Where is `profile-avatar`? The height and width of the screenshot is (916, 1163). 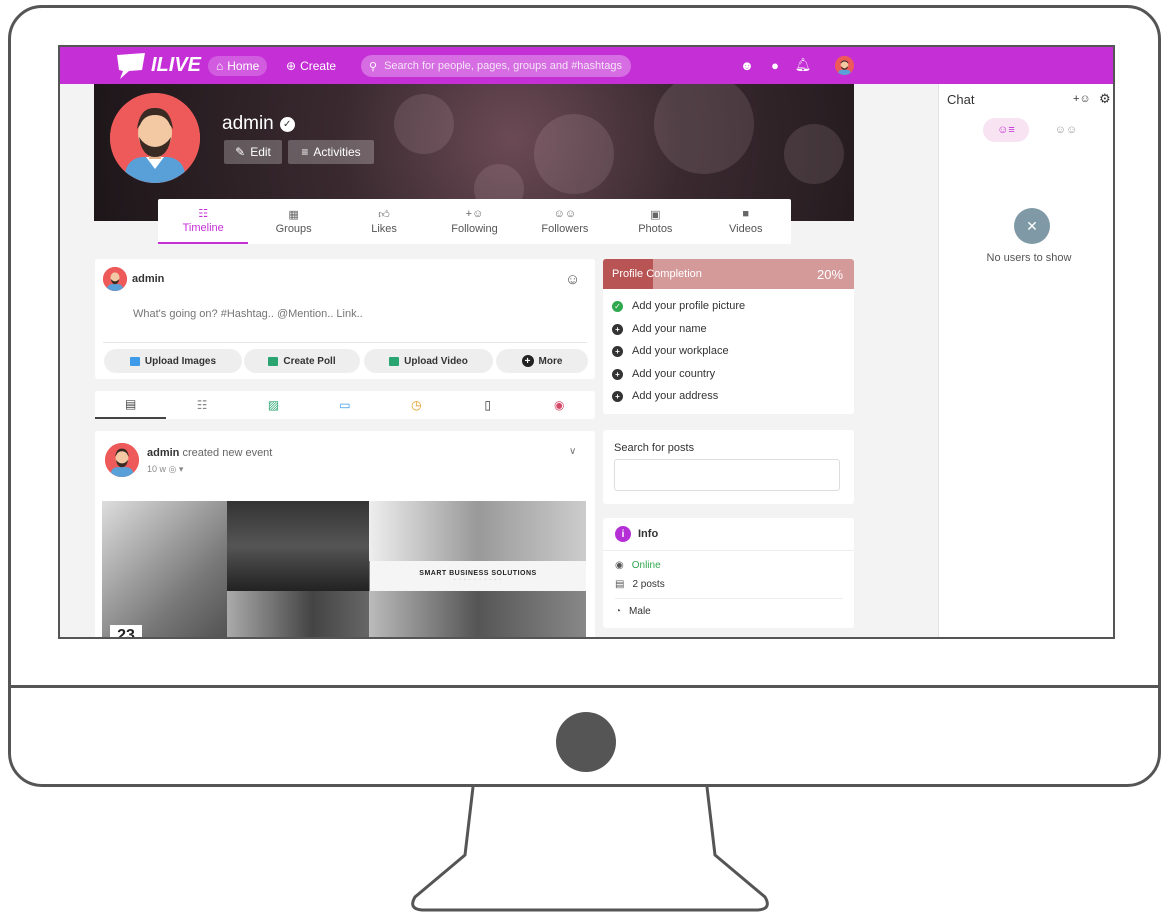
profile-avatar is located at coordinates (155, 138).